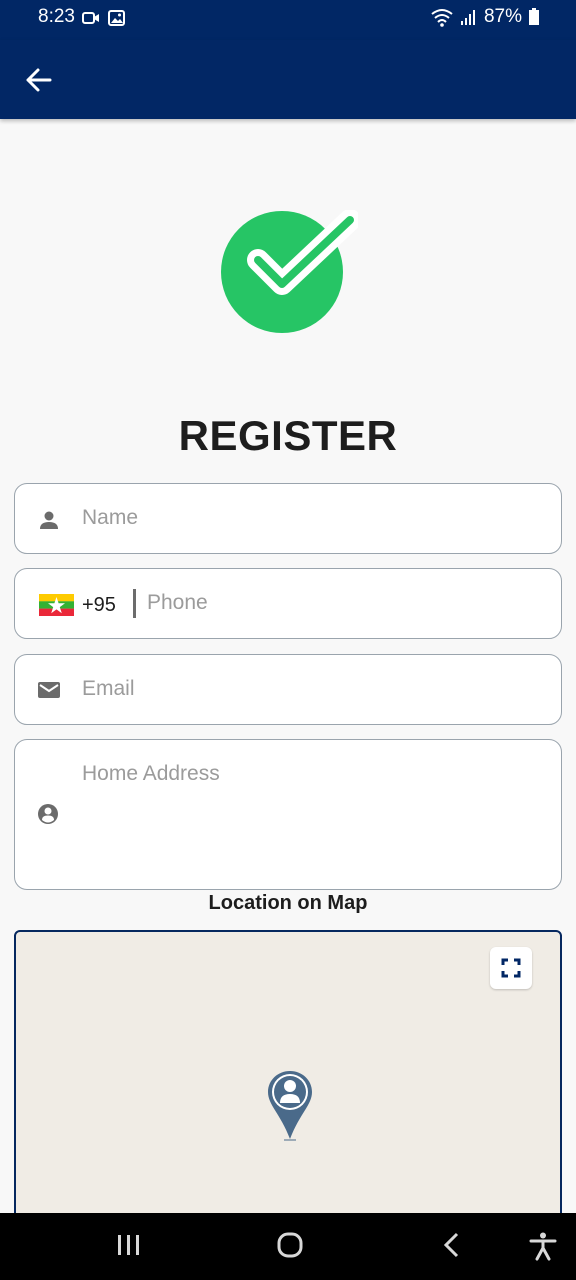 This screenshot has height=1280, width=576. Describe the element at coordinates (103, 18) in the screenshot. I see `status-icons-left` at that location.